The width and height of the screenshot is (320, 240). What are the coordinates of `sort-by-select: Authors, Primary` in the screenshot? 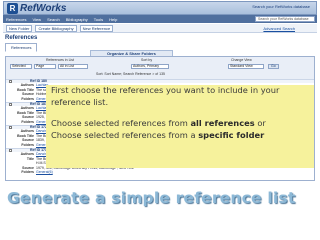 It's located at (150, 66).